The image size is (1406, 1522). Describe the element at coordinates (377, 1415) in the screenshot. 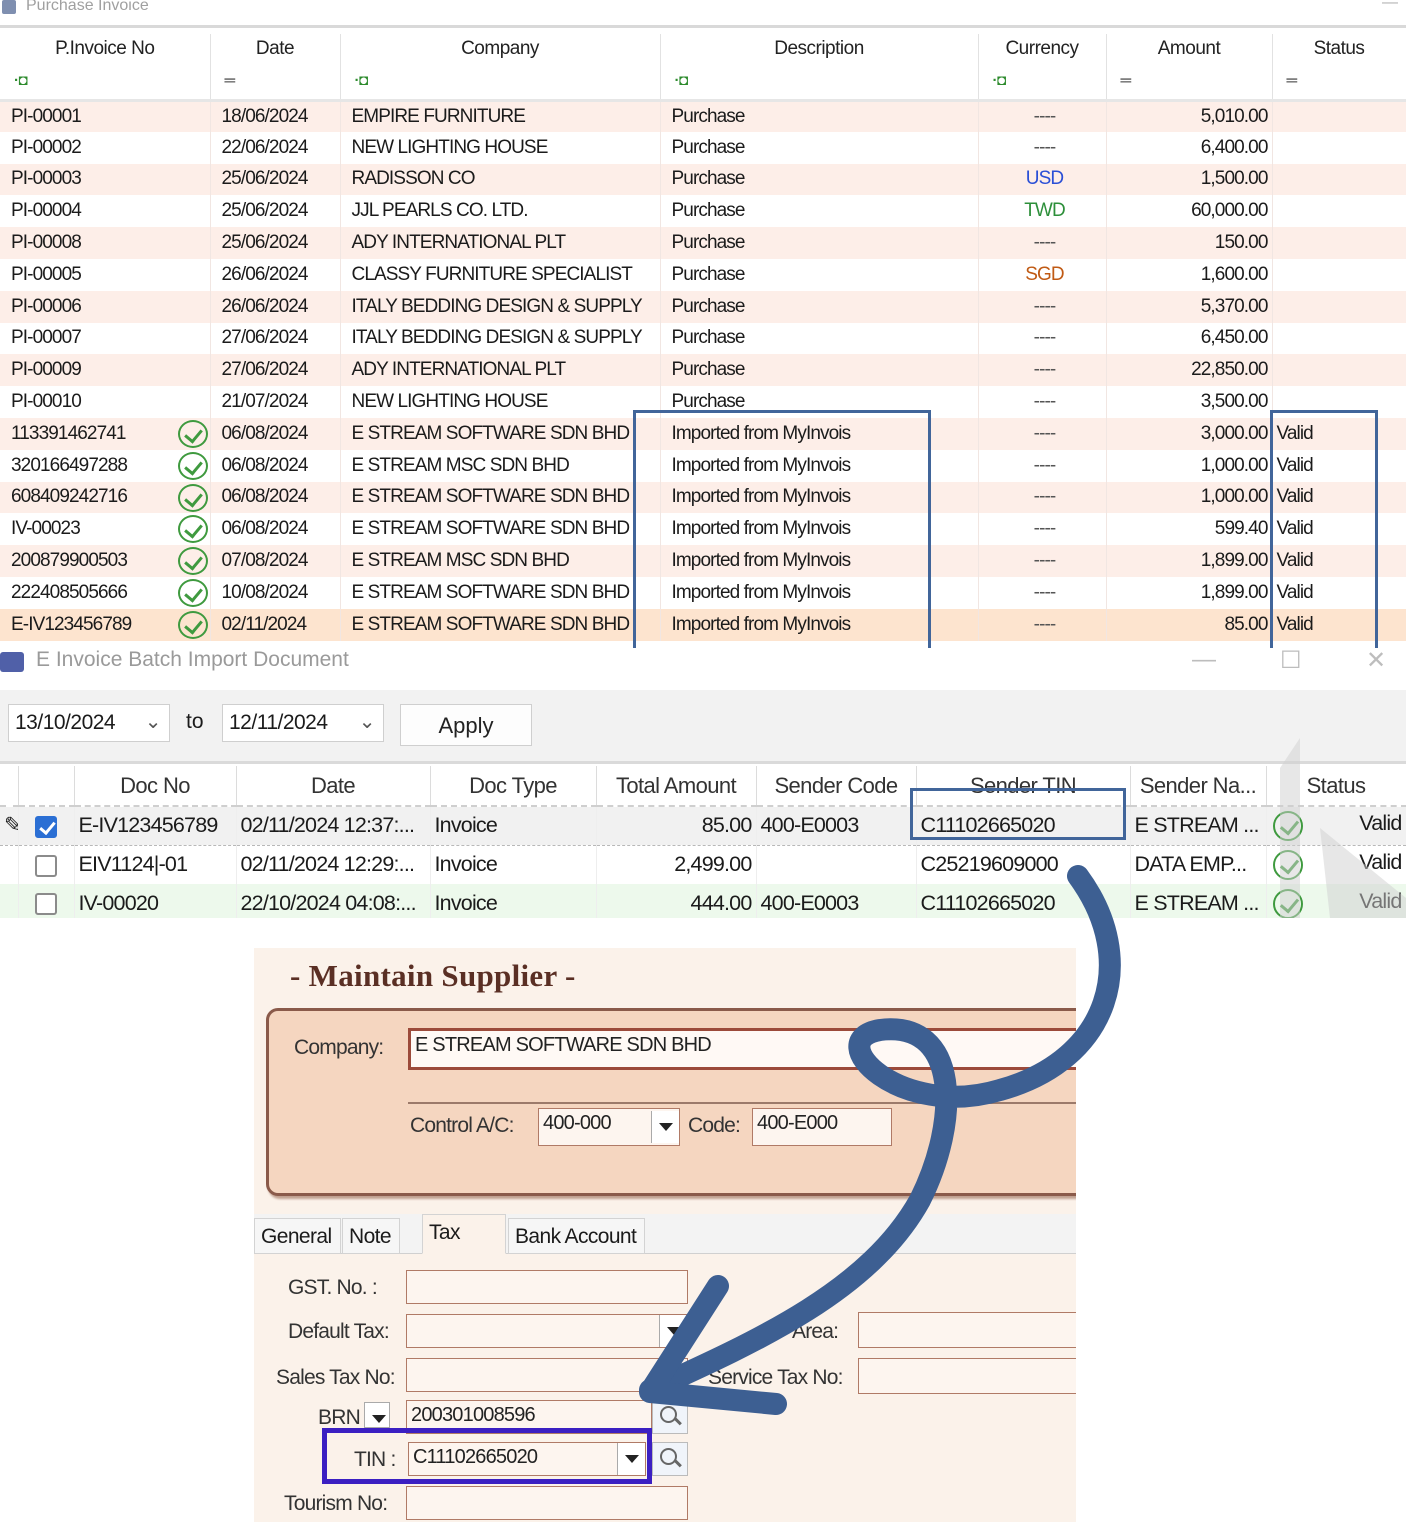

I see `brn-type-dropdown-icon` at that location.